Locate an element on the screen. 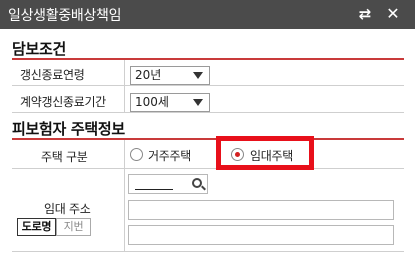 The height and width of the screenshot is (256, 415). renewal-end-age-select: 20년 is located at coordinates (170, 75).